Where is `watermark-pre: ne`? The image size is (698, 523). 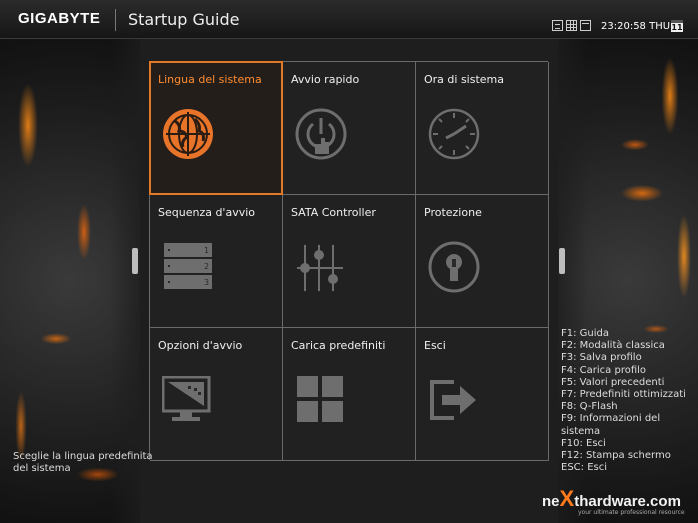
watermark-pre: ne is located at coordinates (551, 501).